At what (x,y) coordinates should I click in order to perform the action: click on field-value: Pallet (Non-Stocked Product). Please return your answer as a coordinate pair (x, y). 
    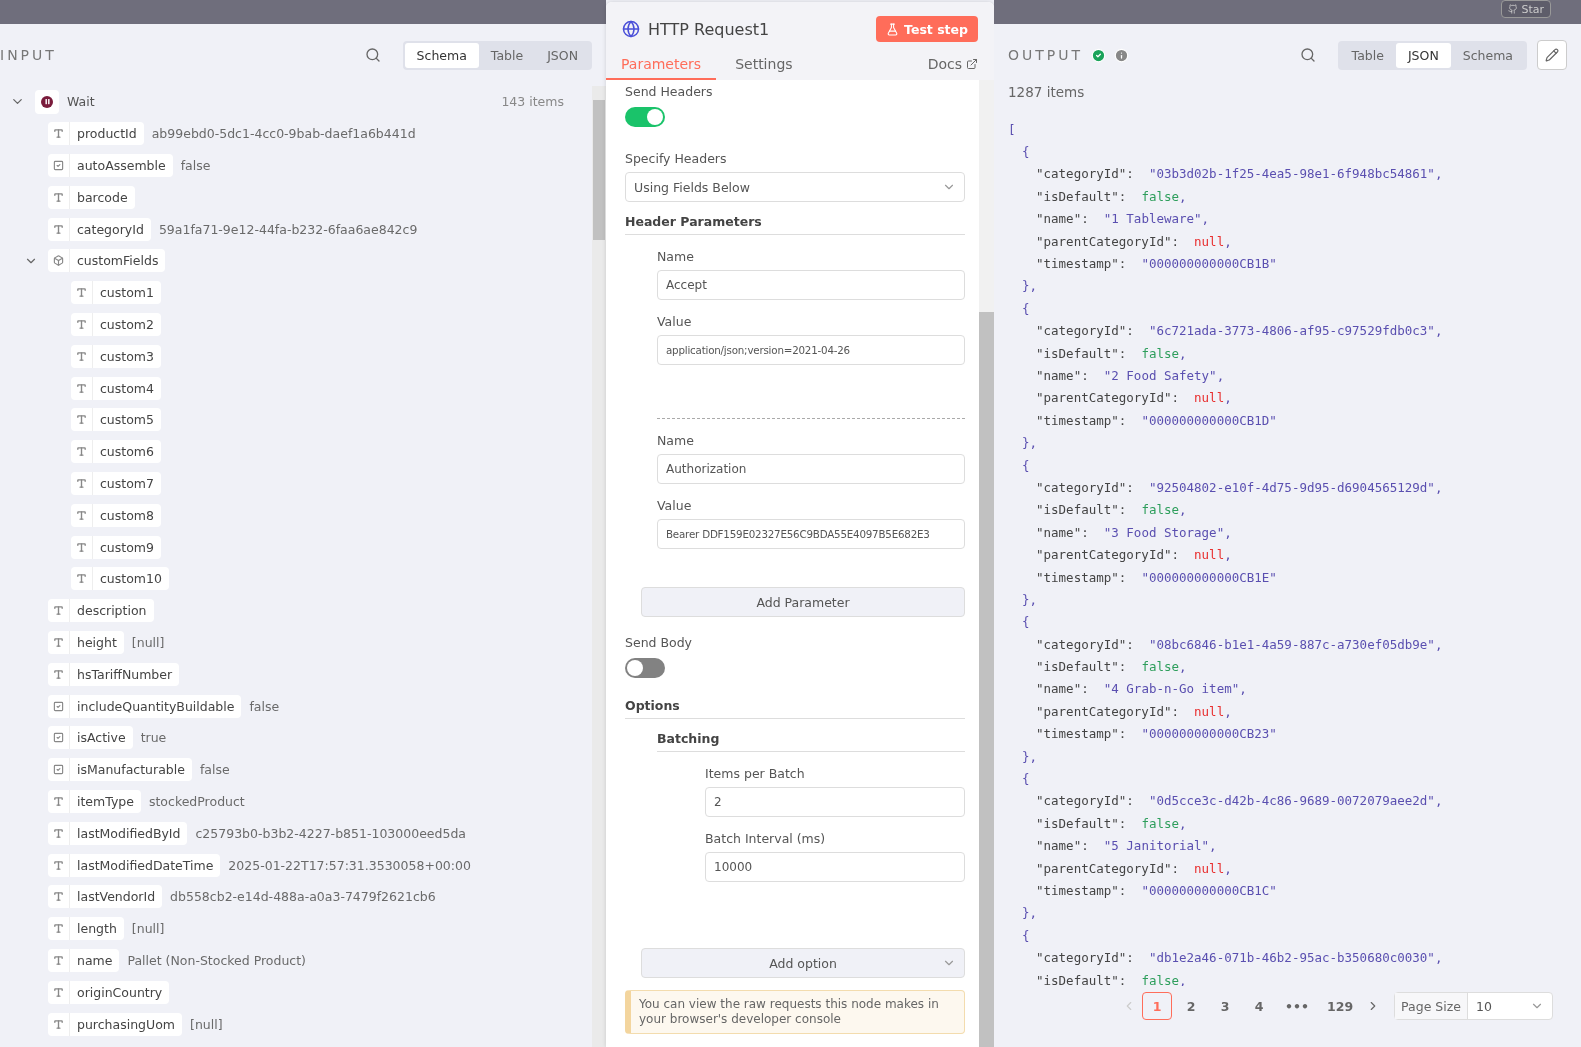
    Looking at the image, I should click on (216, 960).